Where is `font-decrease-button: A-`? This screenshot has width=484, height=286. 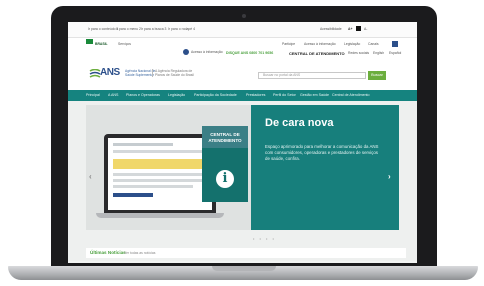
font-decrease-button: A- is located at coordinates (365, 29).